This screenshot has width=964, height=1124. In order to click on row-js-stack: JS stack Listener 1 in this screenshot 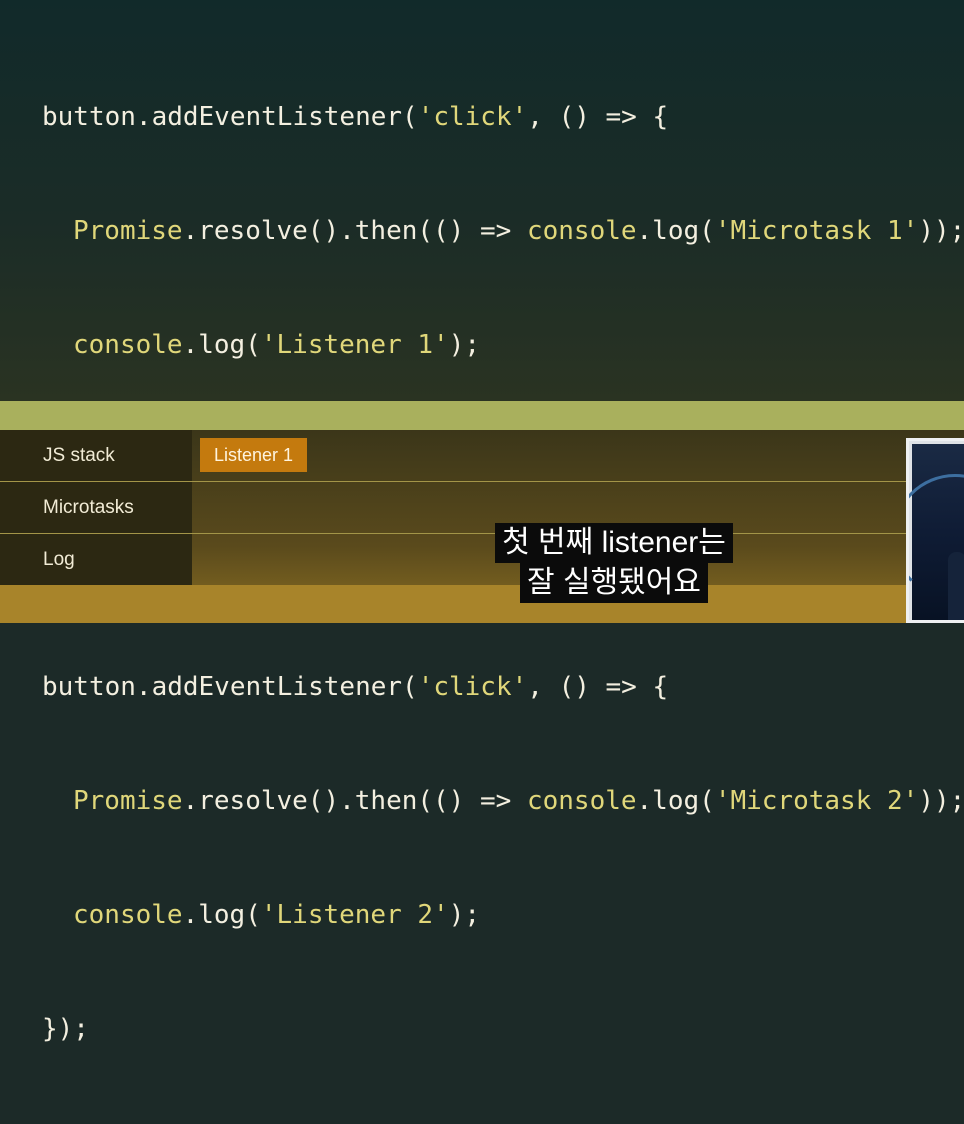, I will do `click(482, 456)`.